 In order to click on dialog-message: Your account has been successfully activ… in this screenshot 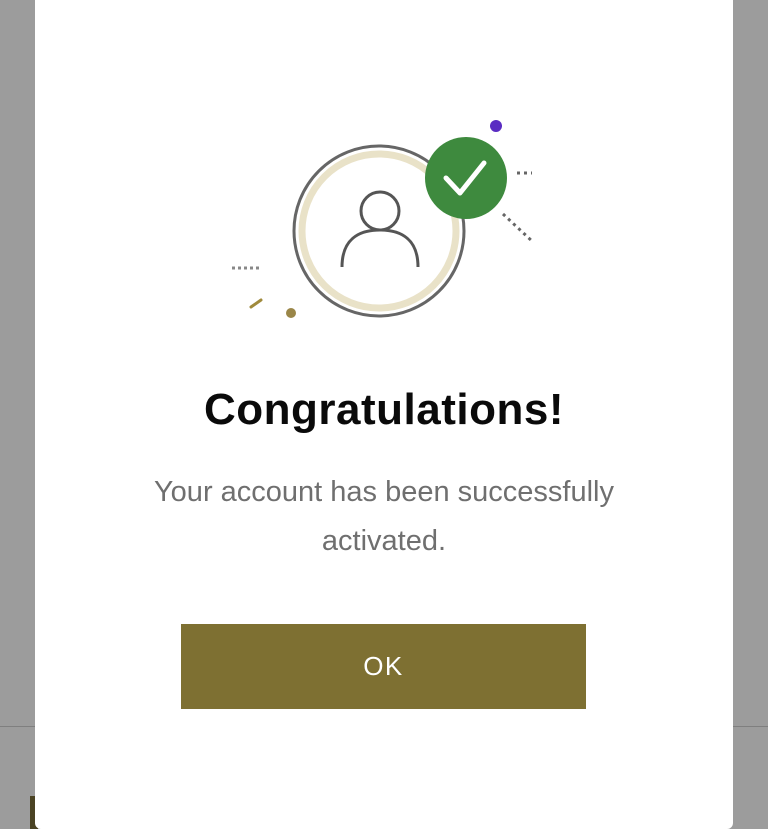, I will do `click(384, 516)`.